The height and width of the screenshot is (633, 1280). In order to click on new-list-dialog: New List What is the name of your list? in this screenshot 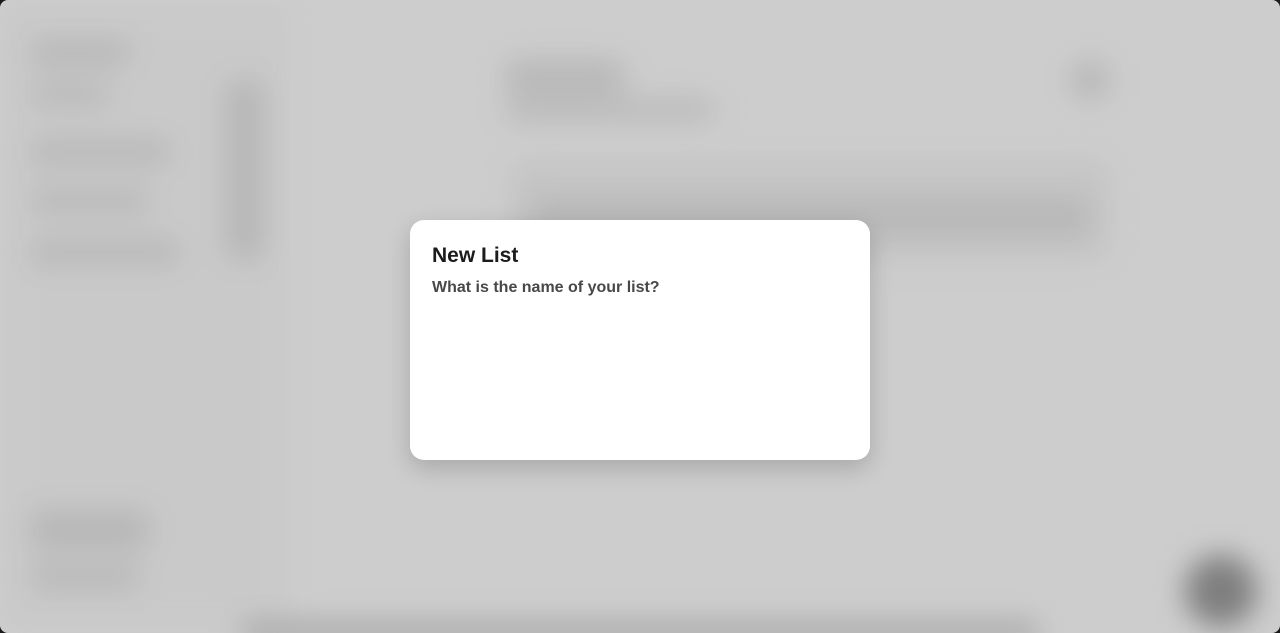, I will do `click(640, 340)`.